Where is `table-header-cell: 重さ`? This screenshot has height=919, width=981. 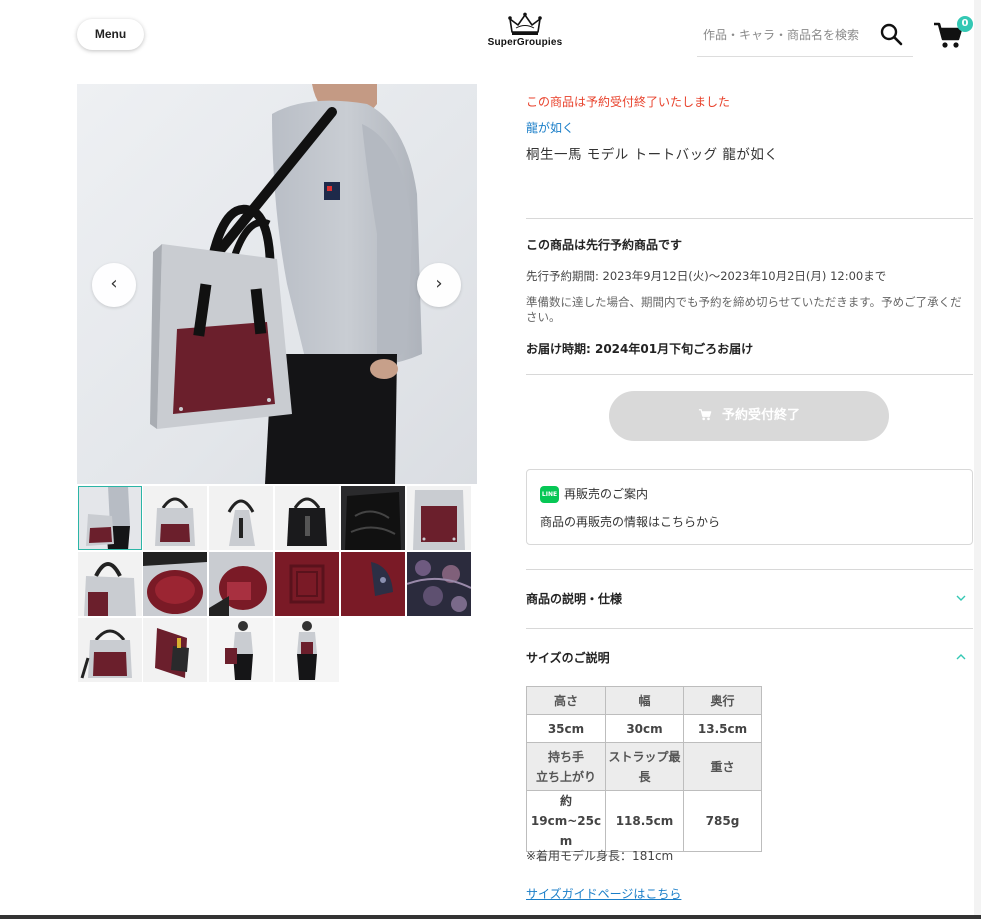
table-header-cell: 重さ is located at coordinates (722, 766).